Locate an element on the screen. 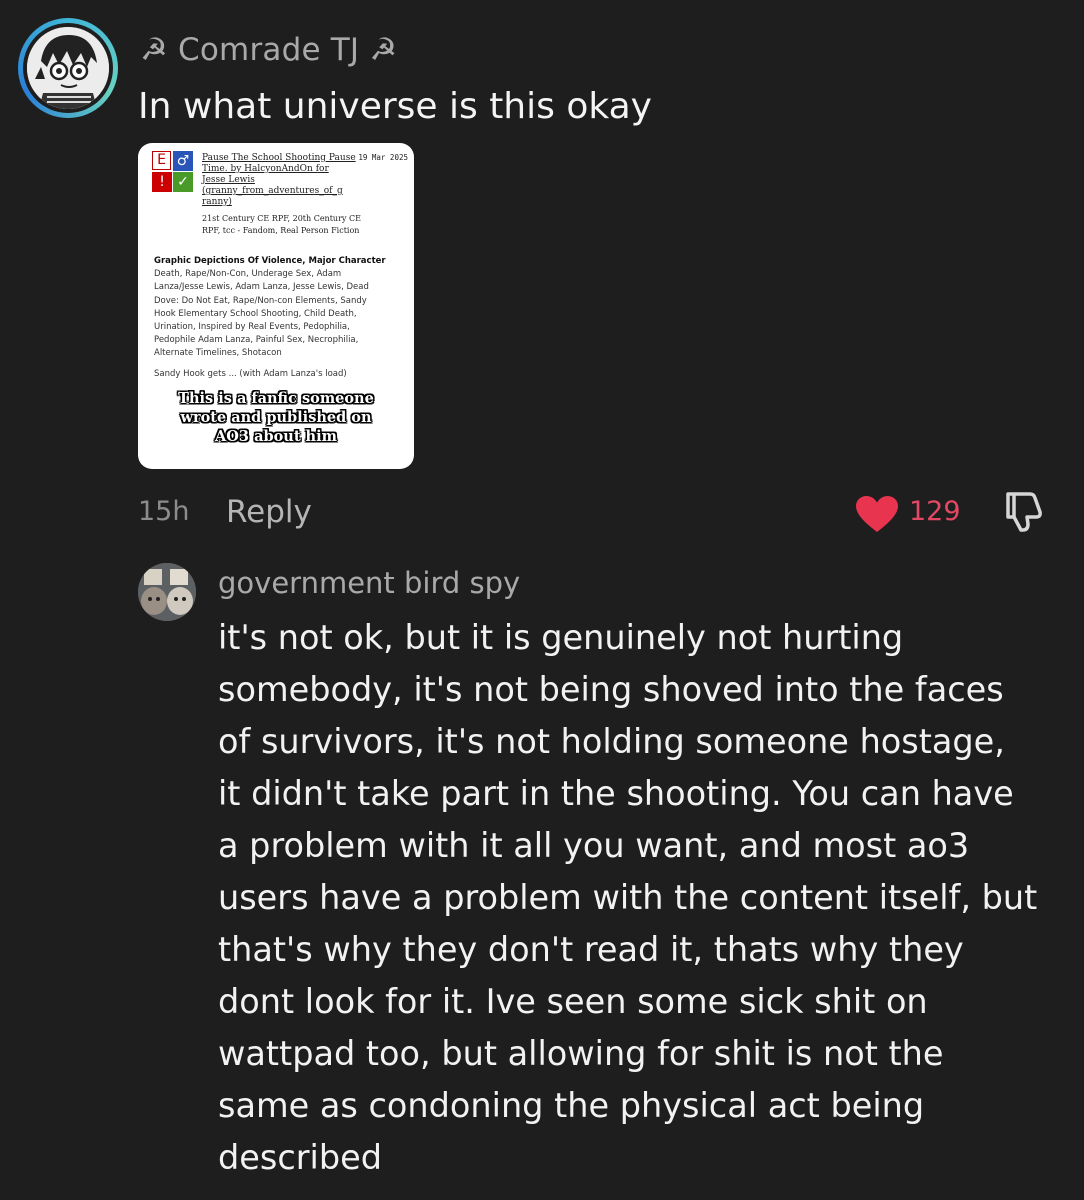  comment-username: ☭ Comrade TJ ☭ is located at coordinates (268, 50).